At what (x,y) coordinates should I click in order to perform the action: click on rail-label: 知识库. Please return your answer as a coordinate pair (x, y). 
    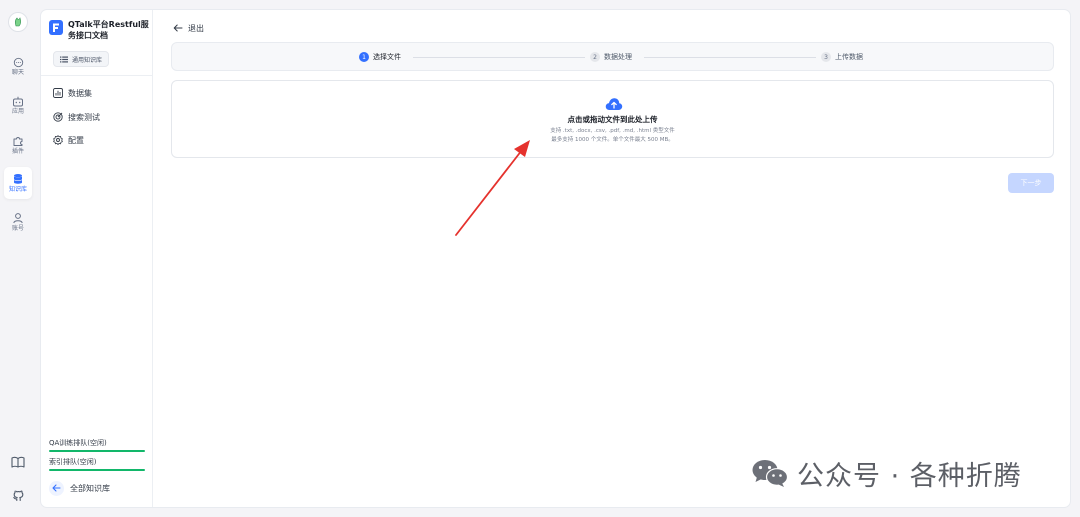
    Looking at the image, I should click on (17, 189).